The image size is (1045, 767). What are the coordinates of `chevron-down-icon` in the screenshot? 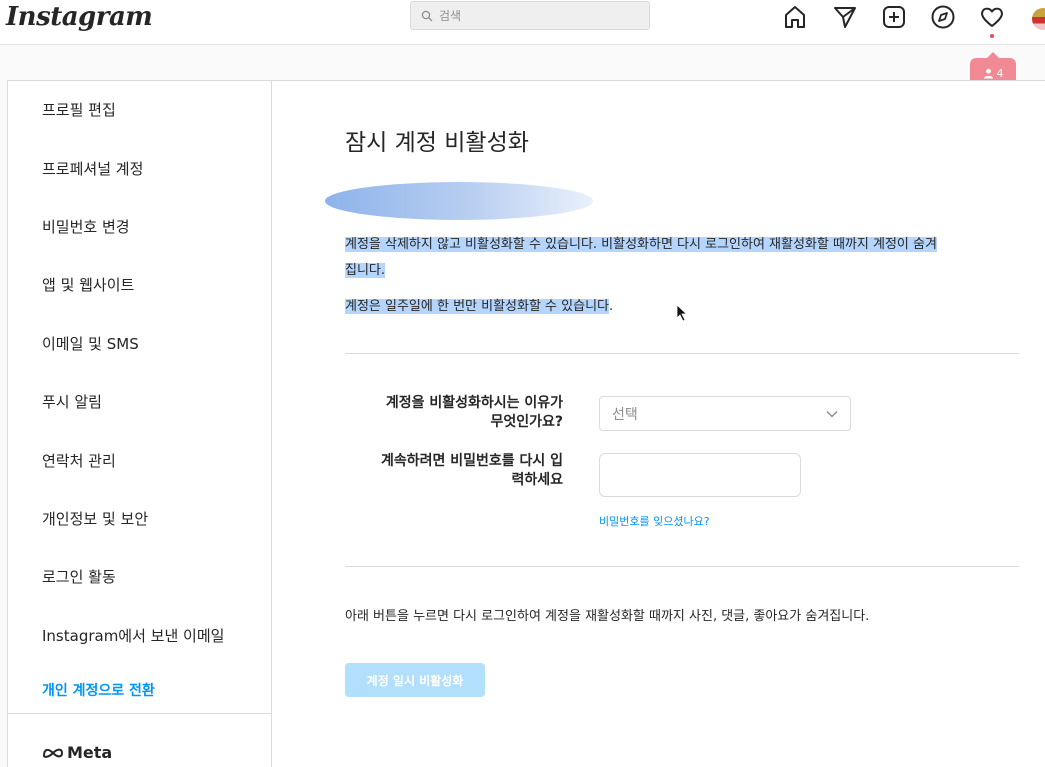 It's located at (832, 414).